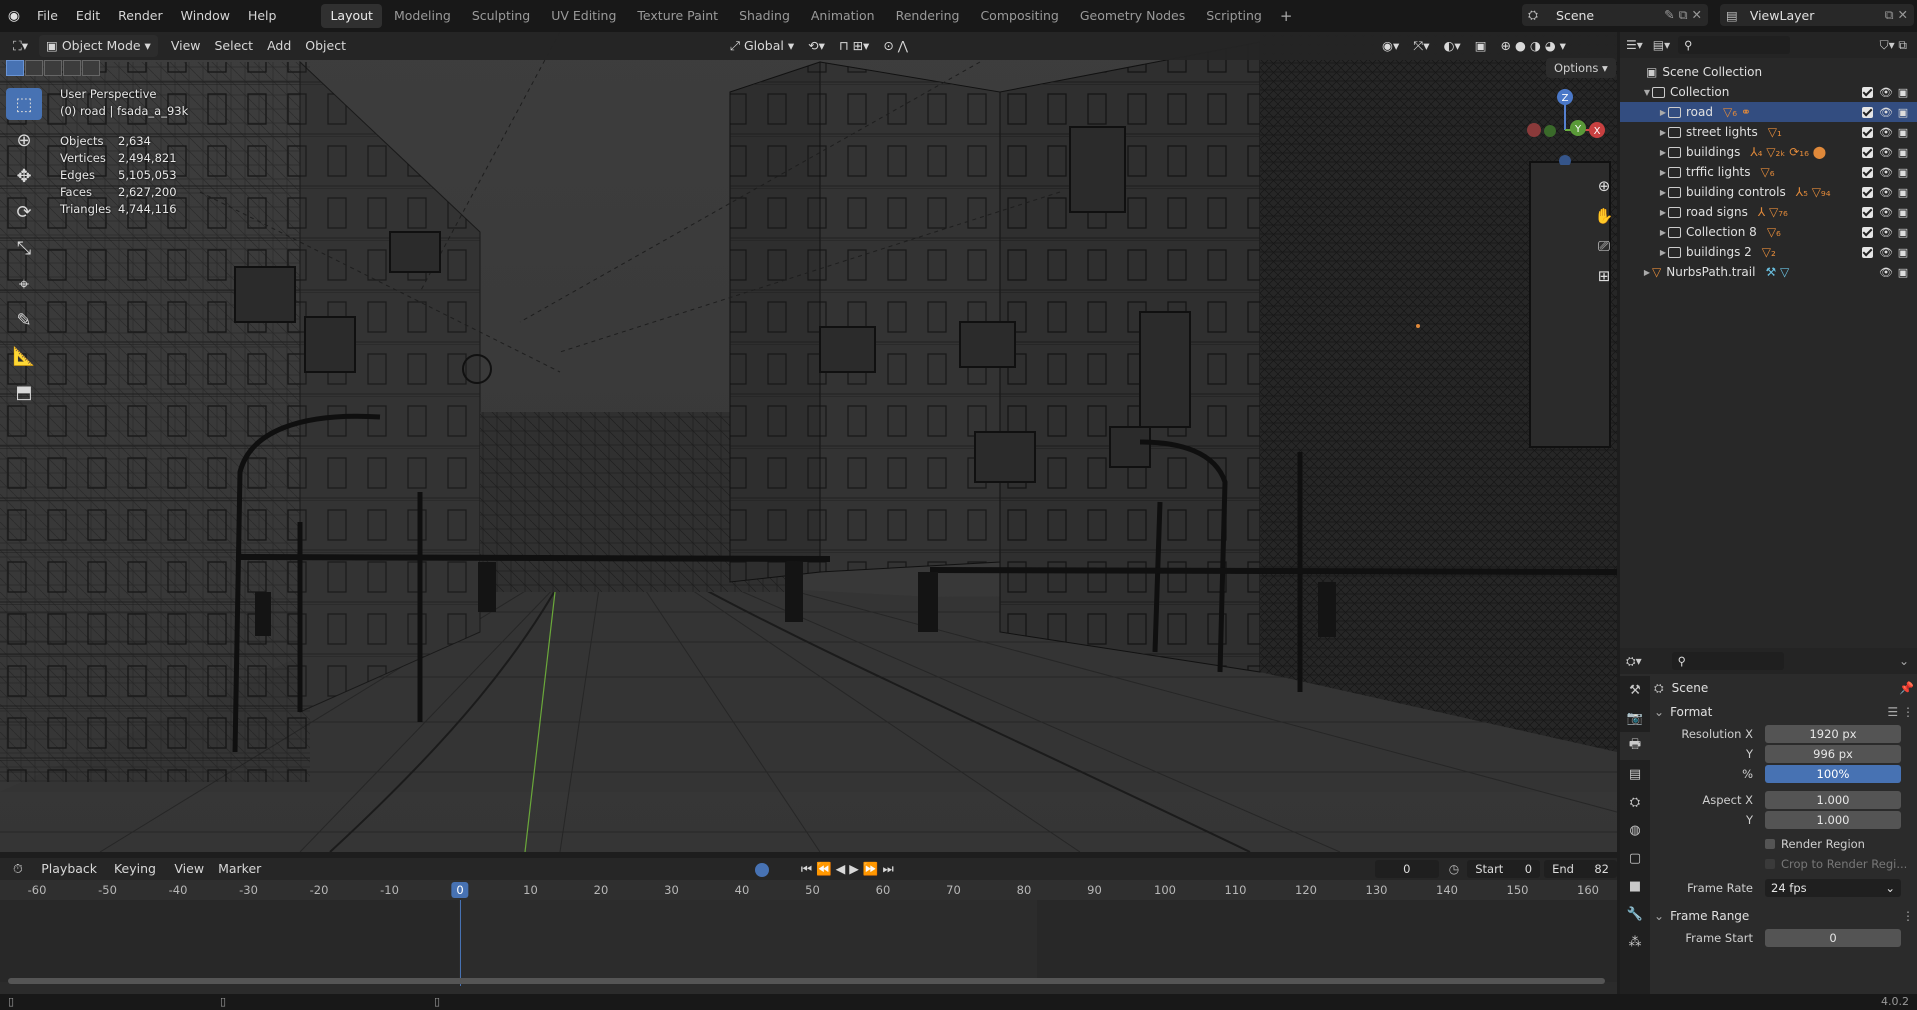 This screenshot has width=1917, height=1010. Describe the element at coordinates (1234, 16) in the screenshot. I see `tab-scripting: Scripting` at that location.